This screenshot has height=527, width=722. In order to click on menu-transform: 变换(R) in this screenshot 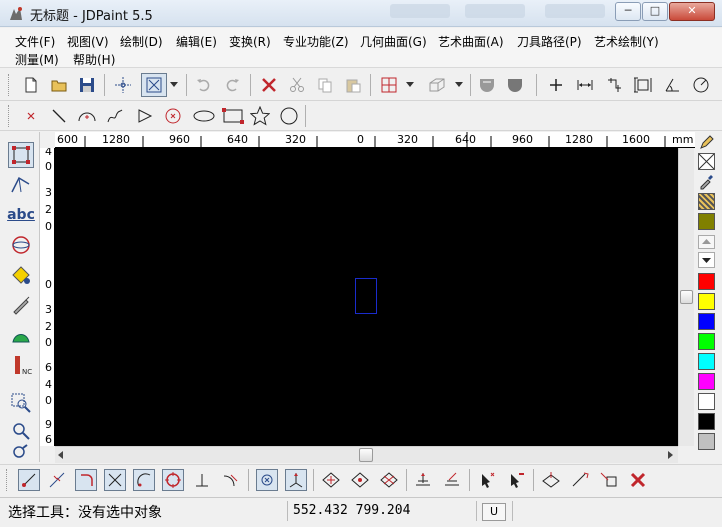, I will do `click(250, 41)`.